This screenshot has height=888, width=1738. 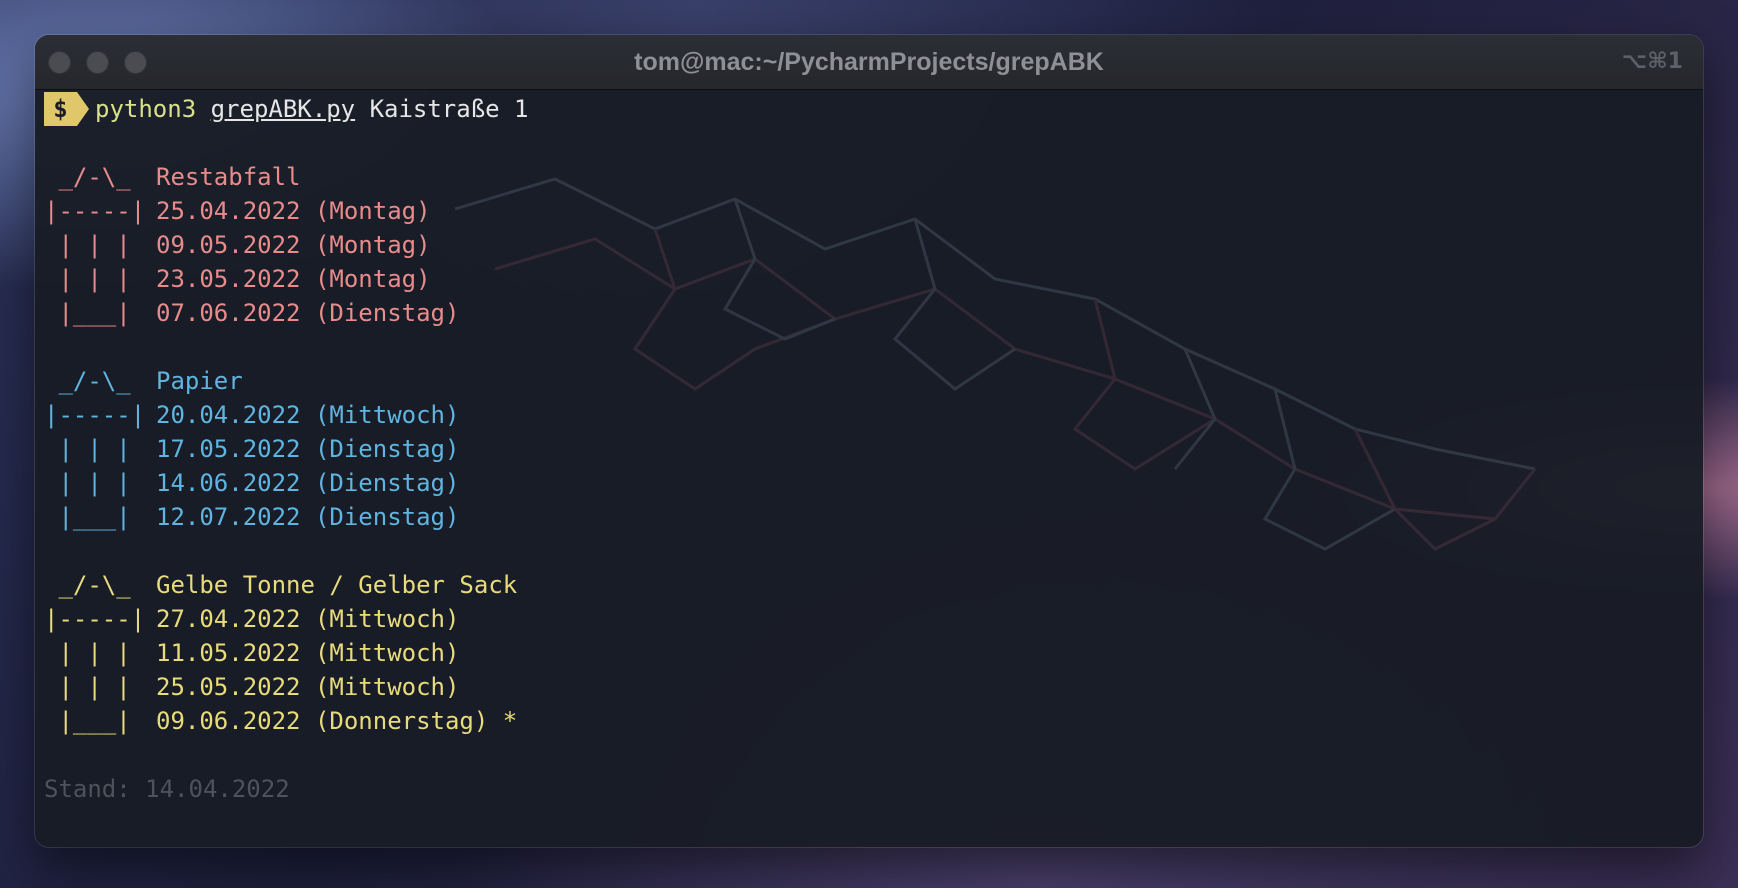 I want to click on bin-name: Gelbe Tonne / Gelber Sack, so click(x=337, y=585).